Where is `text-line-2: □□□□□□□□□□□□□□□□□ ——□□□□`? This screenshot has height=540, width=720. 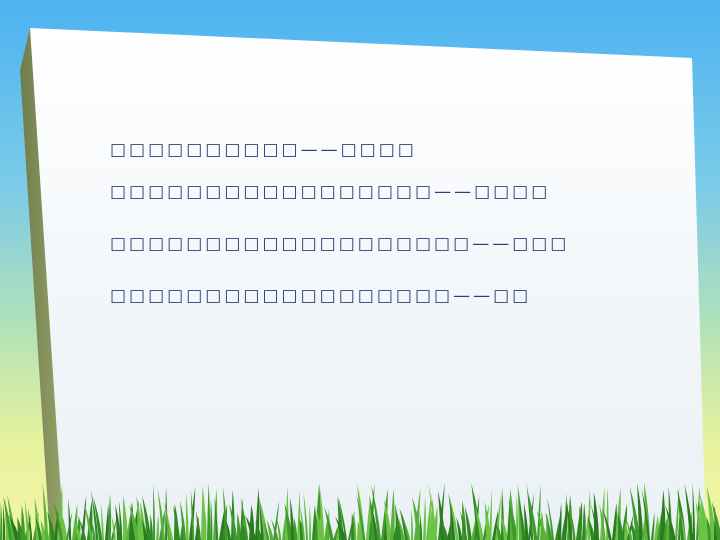 text-line-2: □□□□□□□□□□□□□□□□□ ——□□□□ is located at coordinates (330, 192).